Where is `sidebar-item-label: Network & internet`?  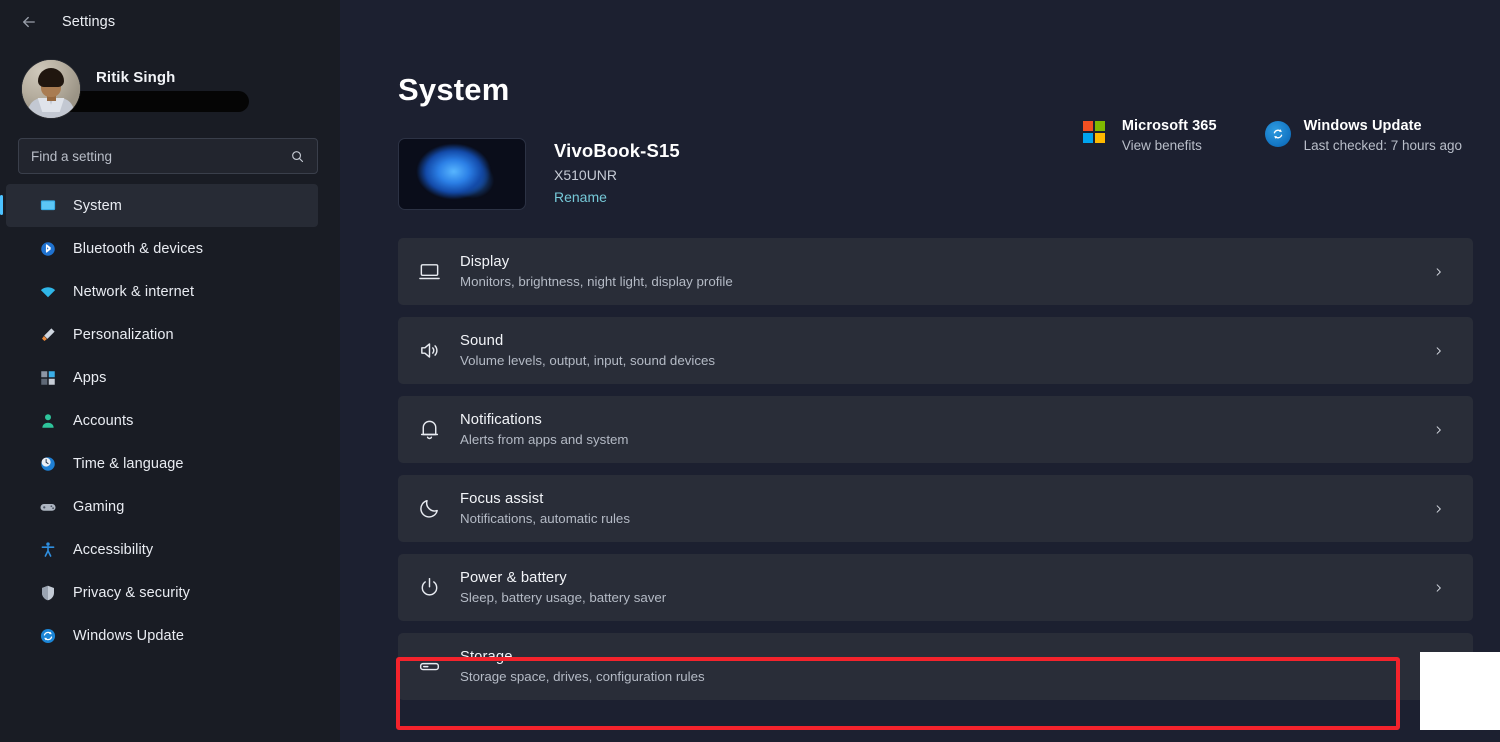
sidebar-item-label: Network & internet is located at coordinates (134, 291).